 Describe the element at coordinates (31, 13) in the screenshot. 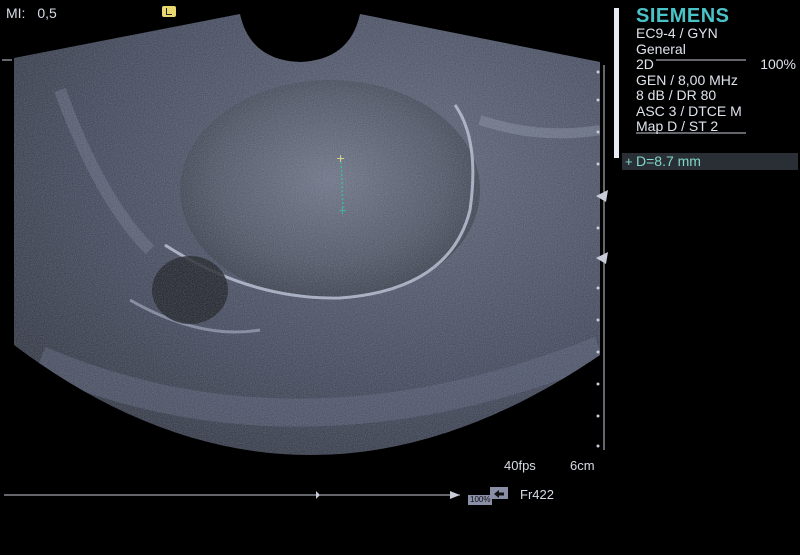

I see `mi-readout: MI: 0,5` at that location.